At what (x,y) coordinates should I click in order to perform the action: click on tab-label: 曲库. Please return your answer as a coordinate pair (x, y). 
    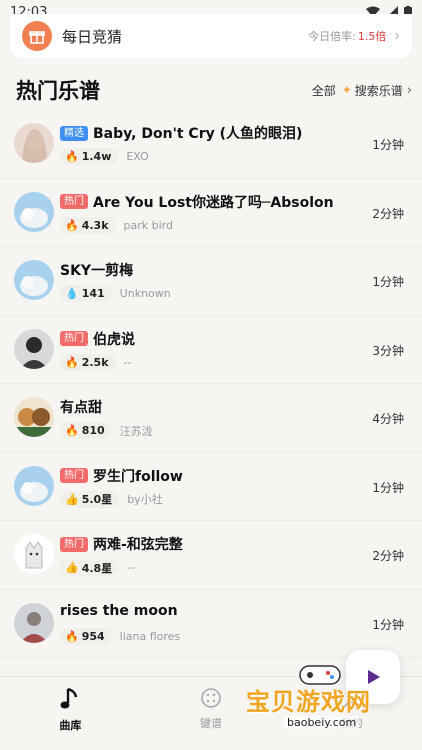
    Looking at the image, I should click on (70, 725).